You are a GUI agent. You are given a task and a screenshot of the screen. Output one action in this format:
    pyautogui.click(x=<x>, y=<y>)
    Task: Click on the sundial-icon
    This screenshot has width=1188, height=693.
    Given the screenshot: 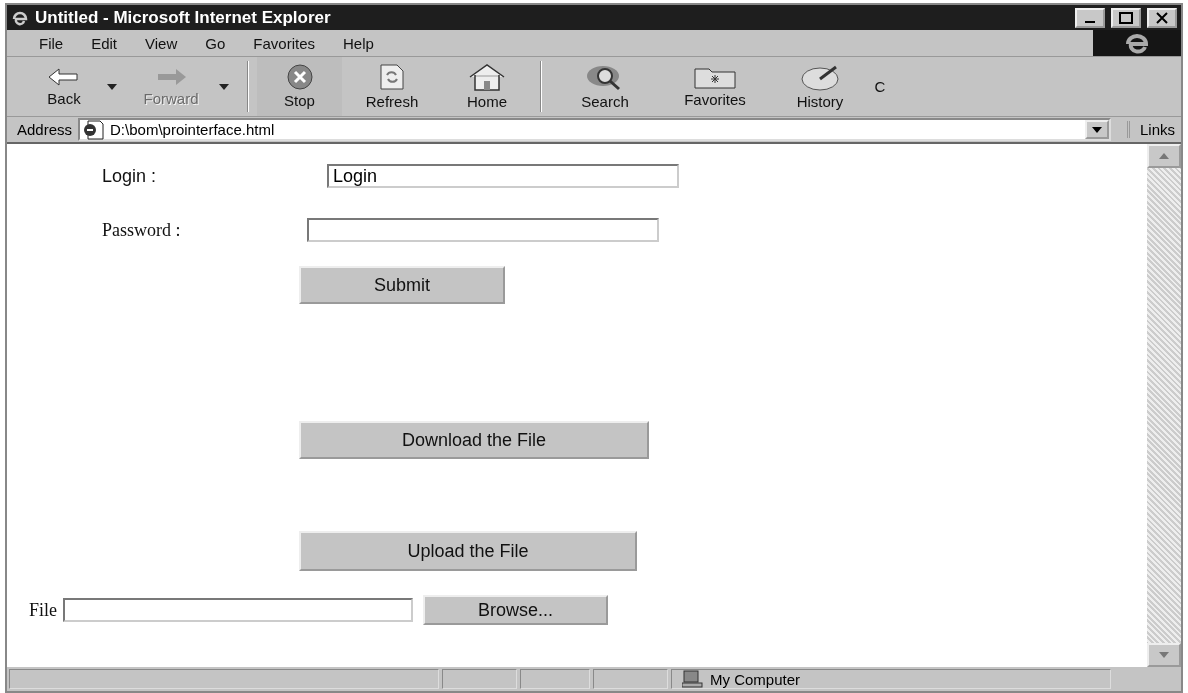 What is the action you would take?
    pyautogui.click(x=820, y=77)
    